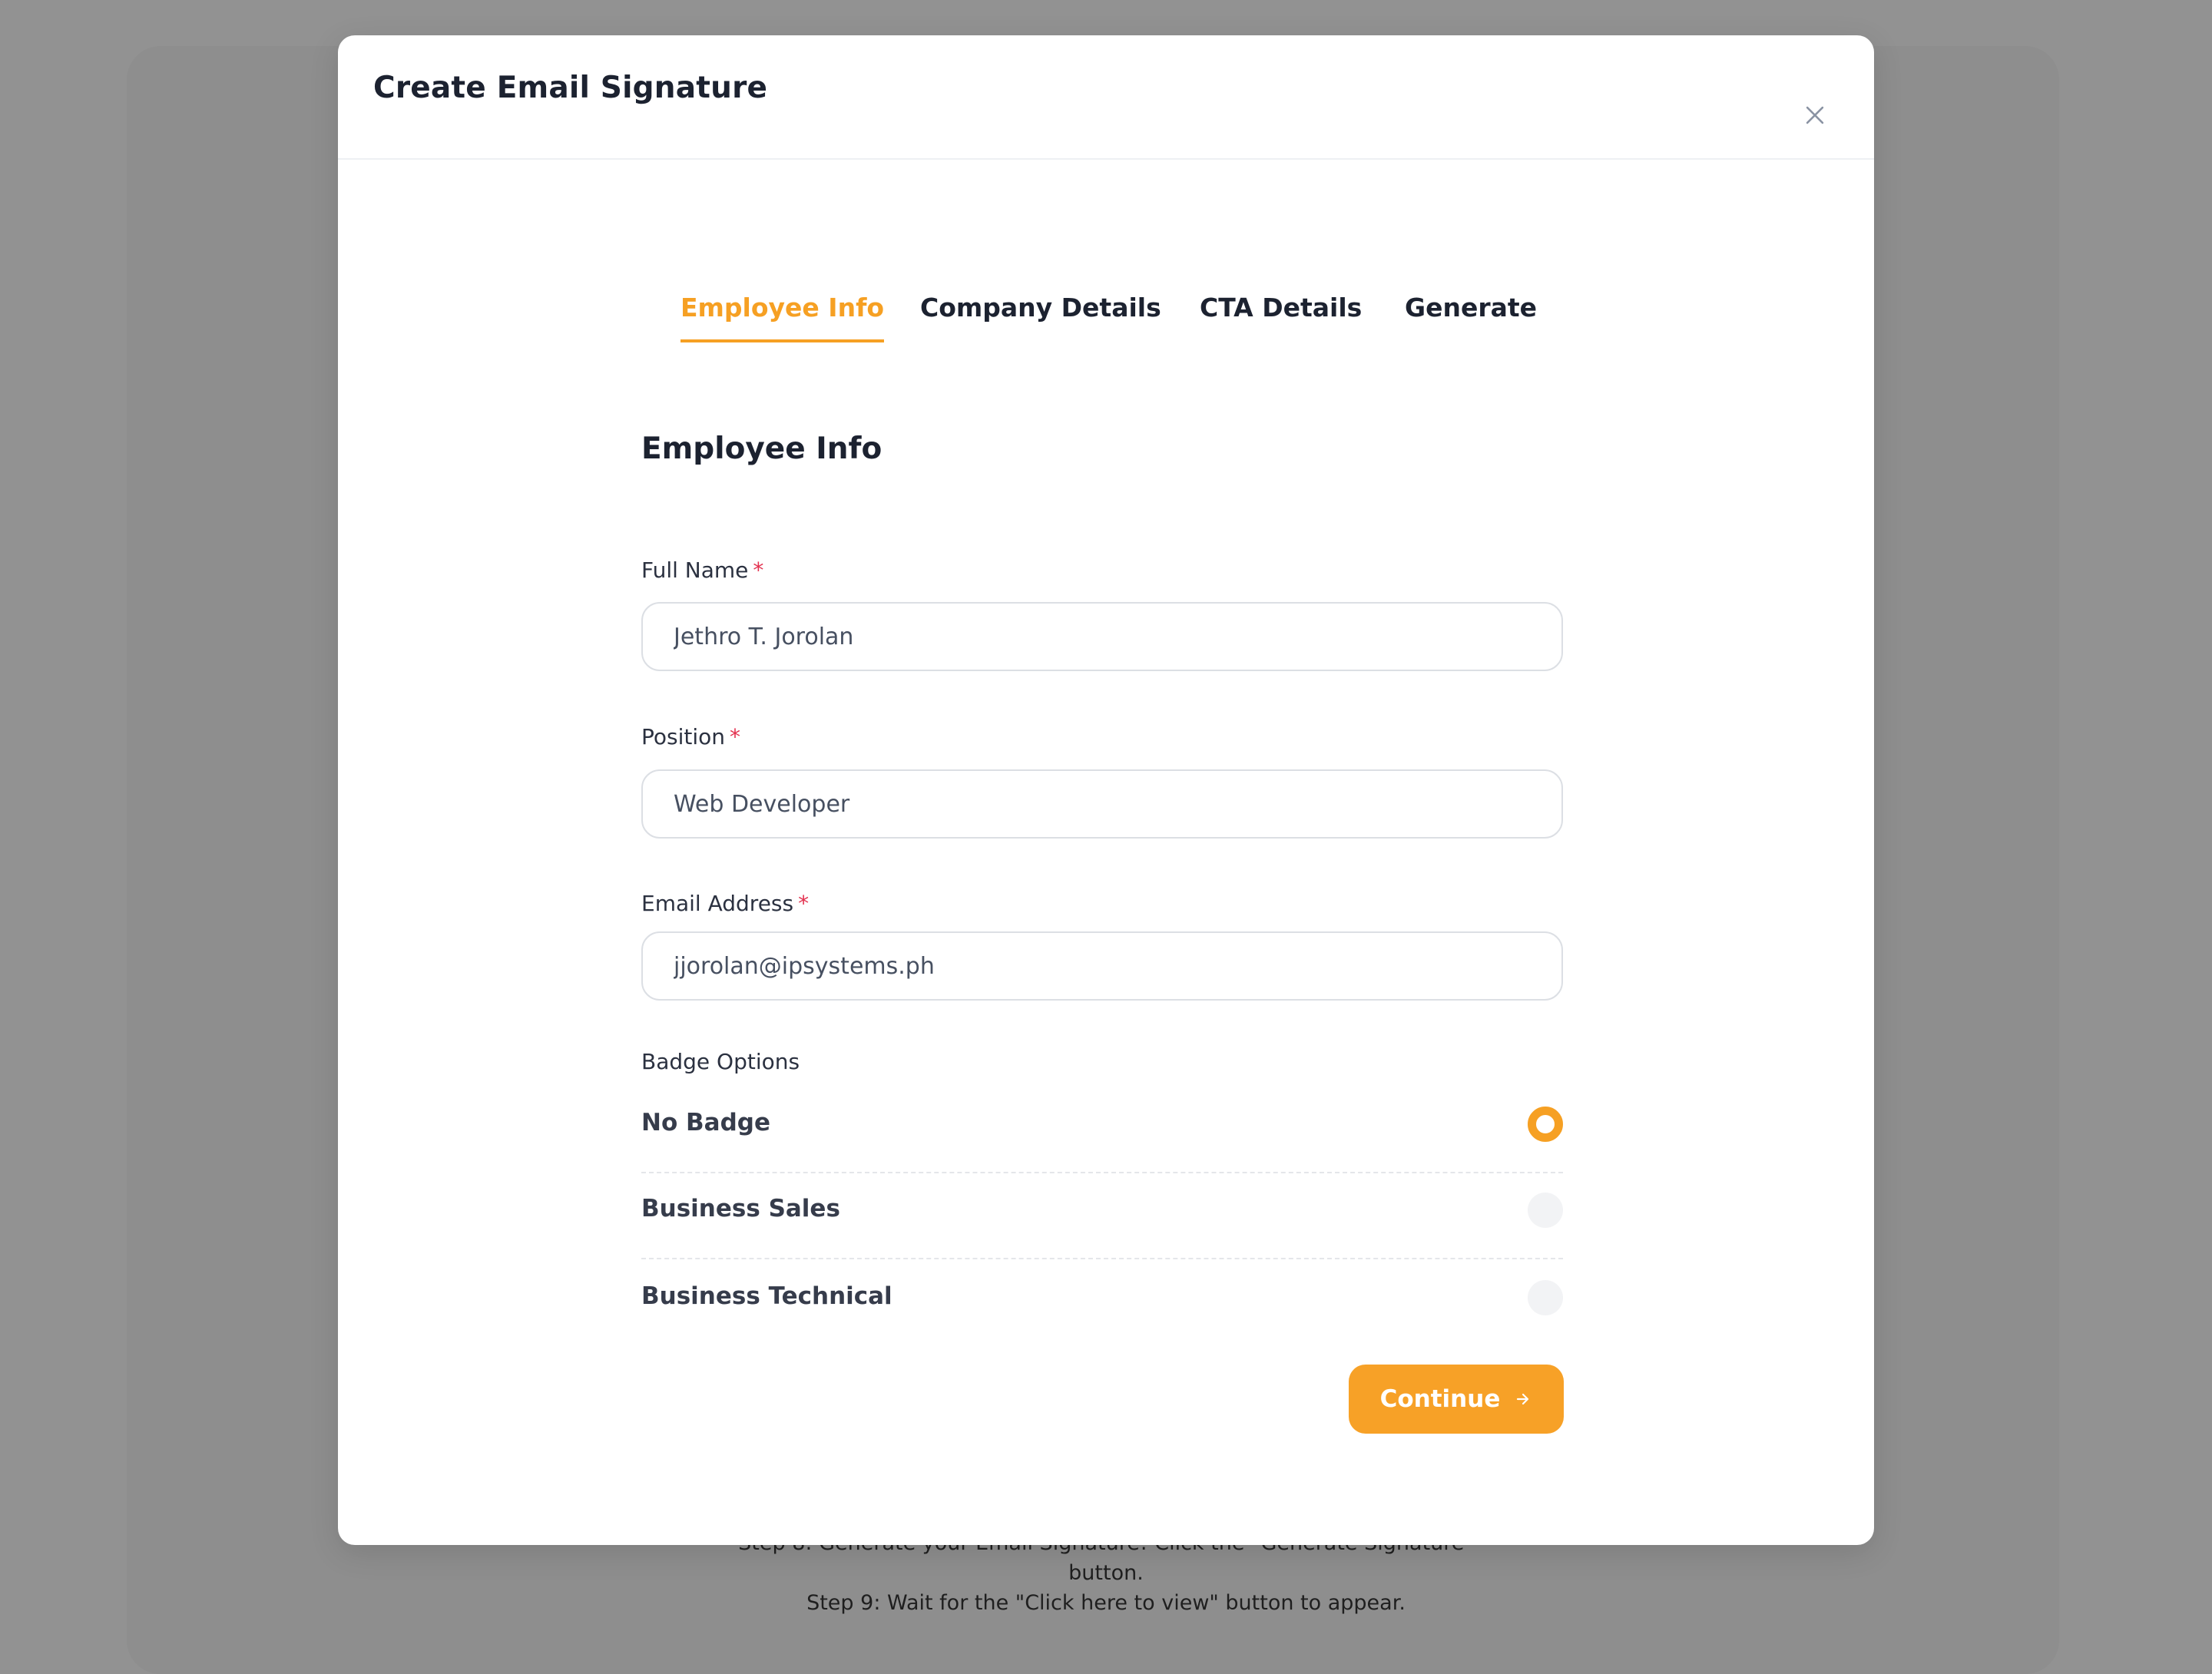  What do you see at coordinates (705, 1122) in the screenshot?
I see `badge-option-label: No Badge` at bounding box center [705, 1122].